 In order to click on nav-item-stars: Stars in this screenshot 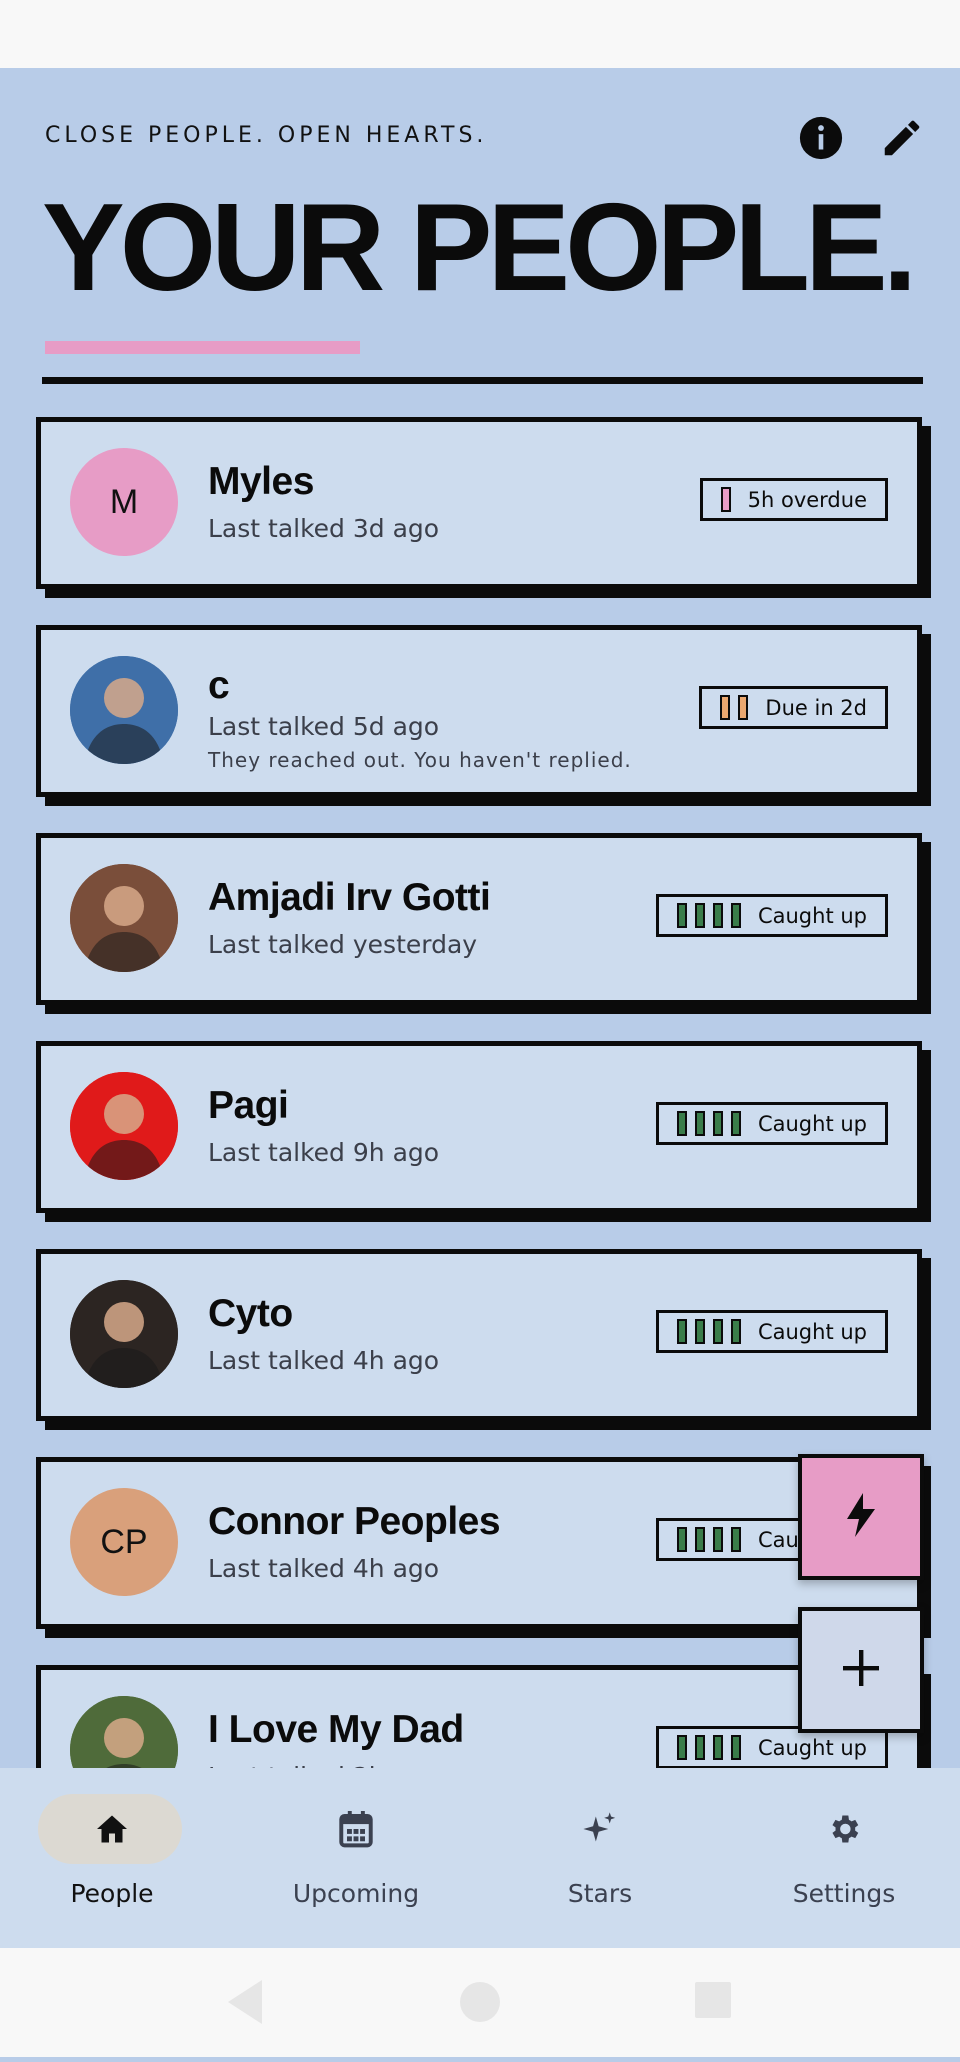, I will do `click(600, 1858)`.